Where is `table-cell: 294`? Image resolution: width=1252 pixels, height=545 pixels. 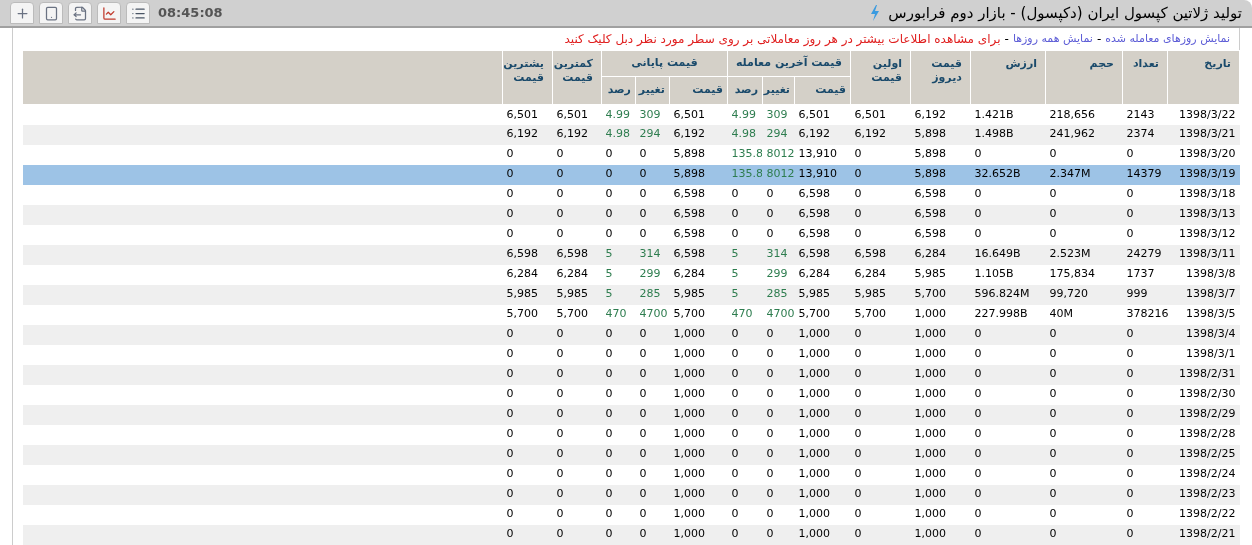 table-cell: 294 is located at coordinates (778, 134).